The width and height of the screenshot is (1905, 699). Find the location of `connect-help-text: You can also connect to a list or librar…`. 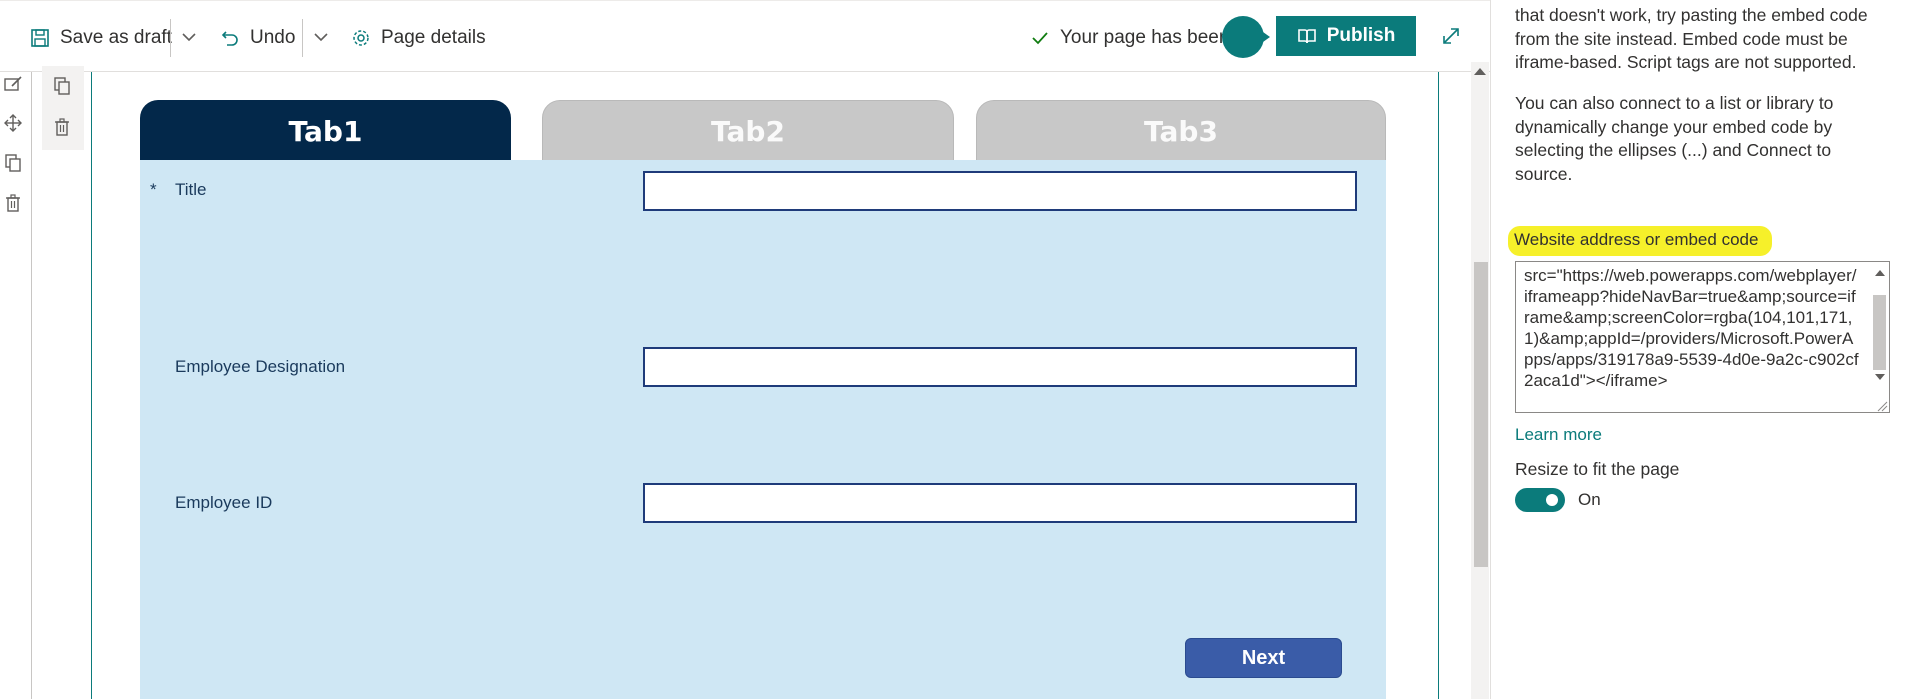

connect-help-text: You can also connect to a list or librar… is located at coordinates (1674, 138).